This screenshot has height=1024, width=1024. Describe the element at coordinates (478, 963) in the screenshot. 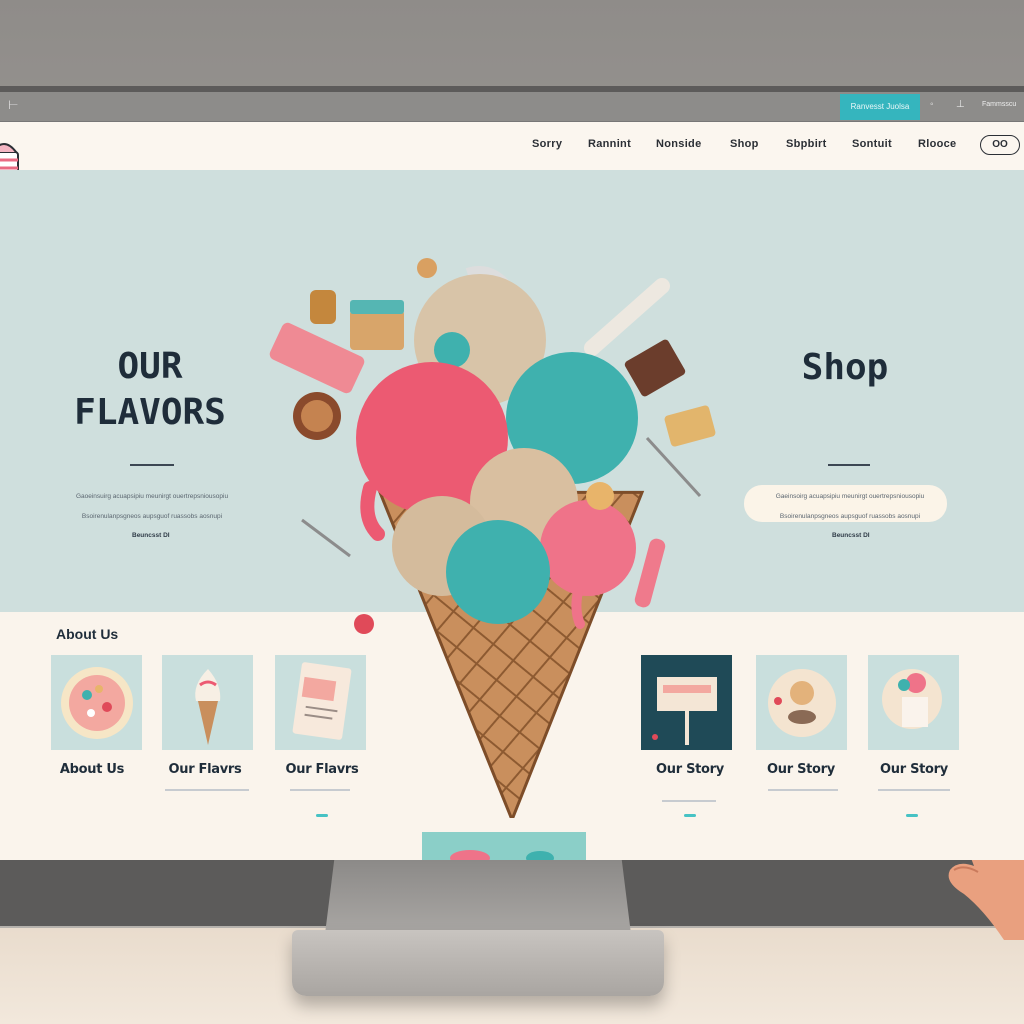

I see `monitor-stand-base` at that location.